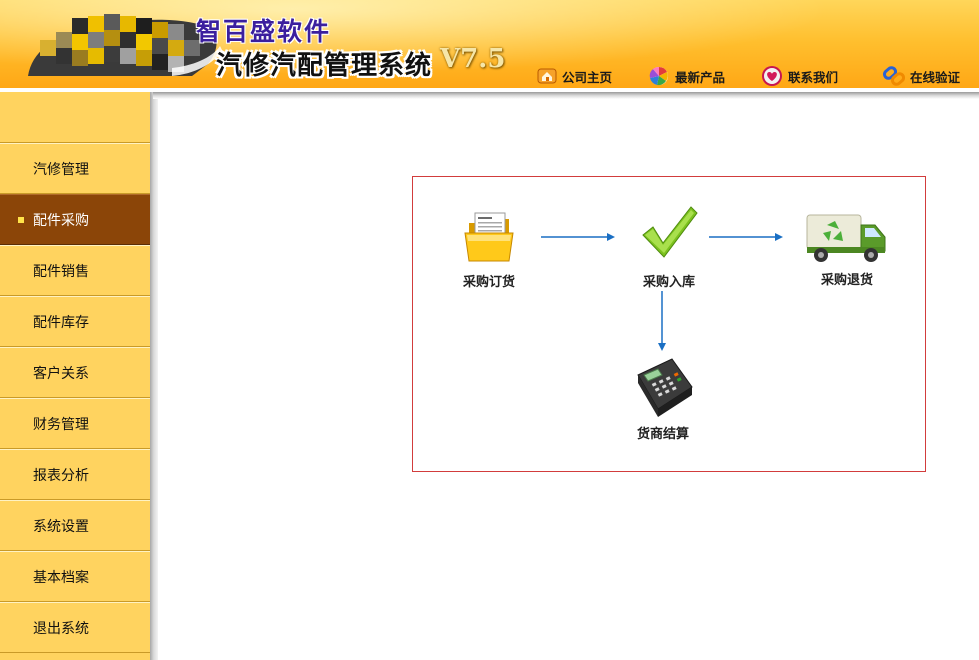 This screenshot has width=979, height=660. What do you see at coordinates (61, 322) in the screenshot?
I see `sidebar-item-label: 配件库存` at bounding box center [61, 322].